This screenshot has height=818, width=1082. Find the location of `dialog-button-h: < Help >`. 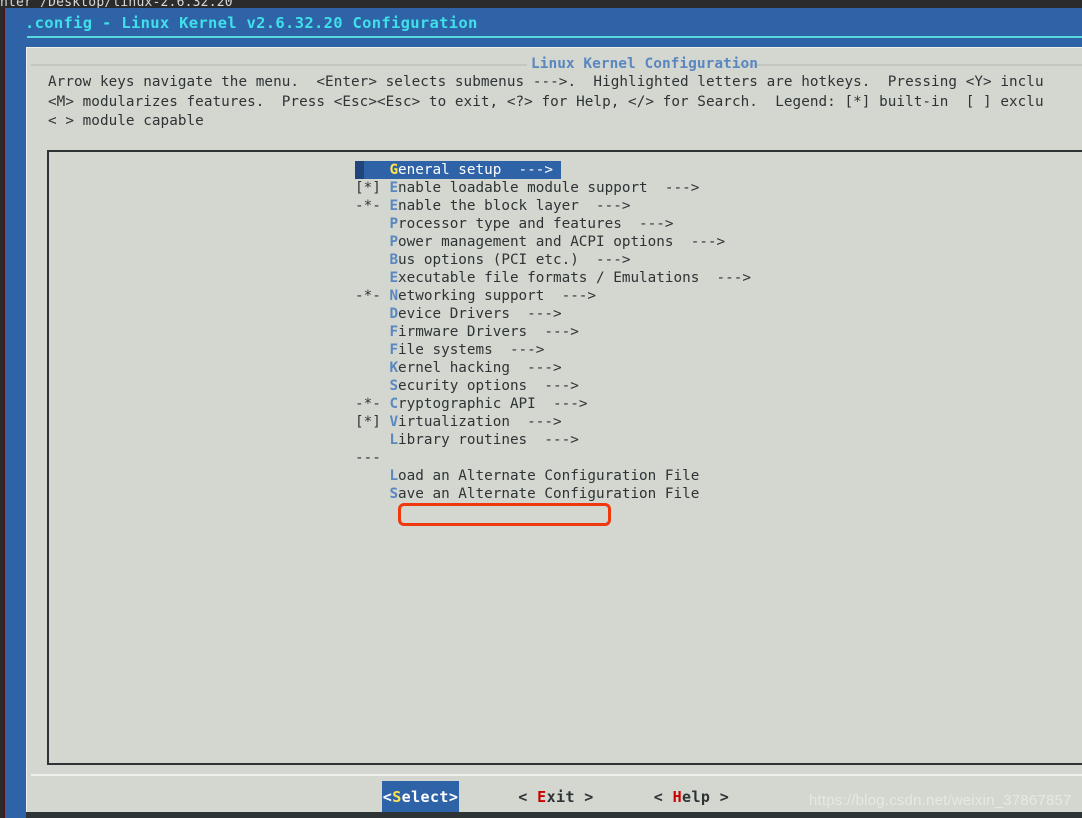

dialog-button-h: < Help > is located at coordinates (691, 797).